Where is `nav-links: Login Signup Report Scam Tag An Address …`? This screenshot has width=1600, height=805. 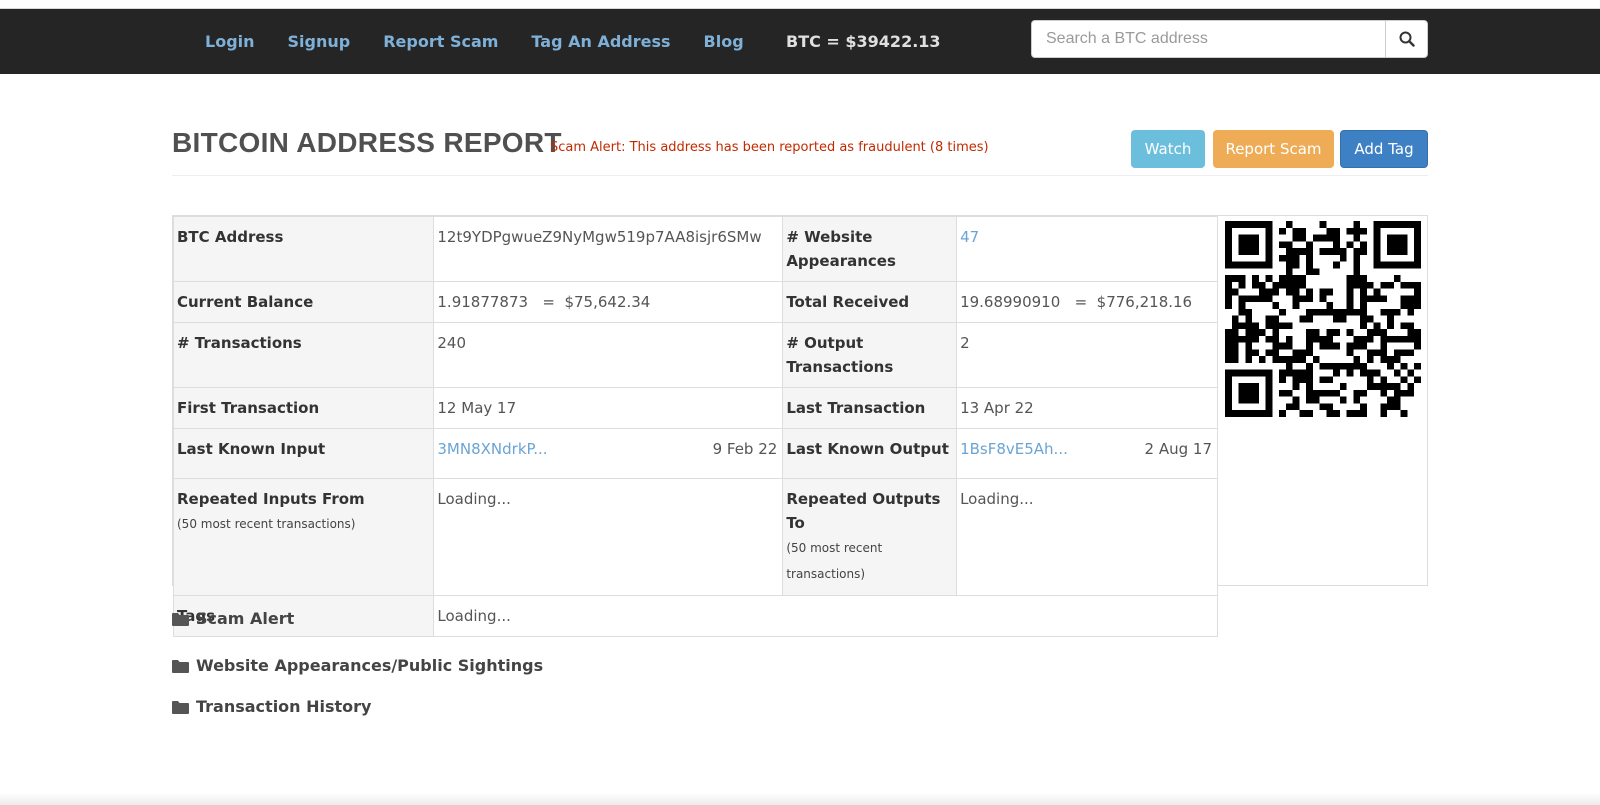 nav-links: Login Signup Report Scam Tag An Address … is located at coordinates (491, 41).